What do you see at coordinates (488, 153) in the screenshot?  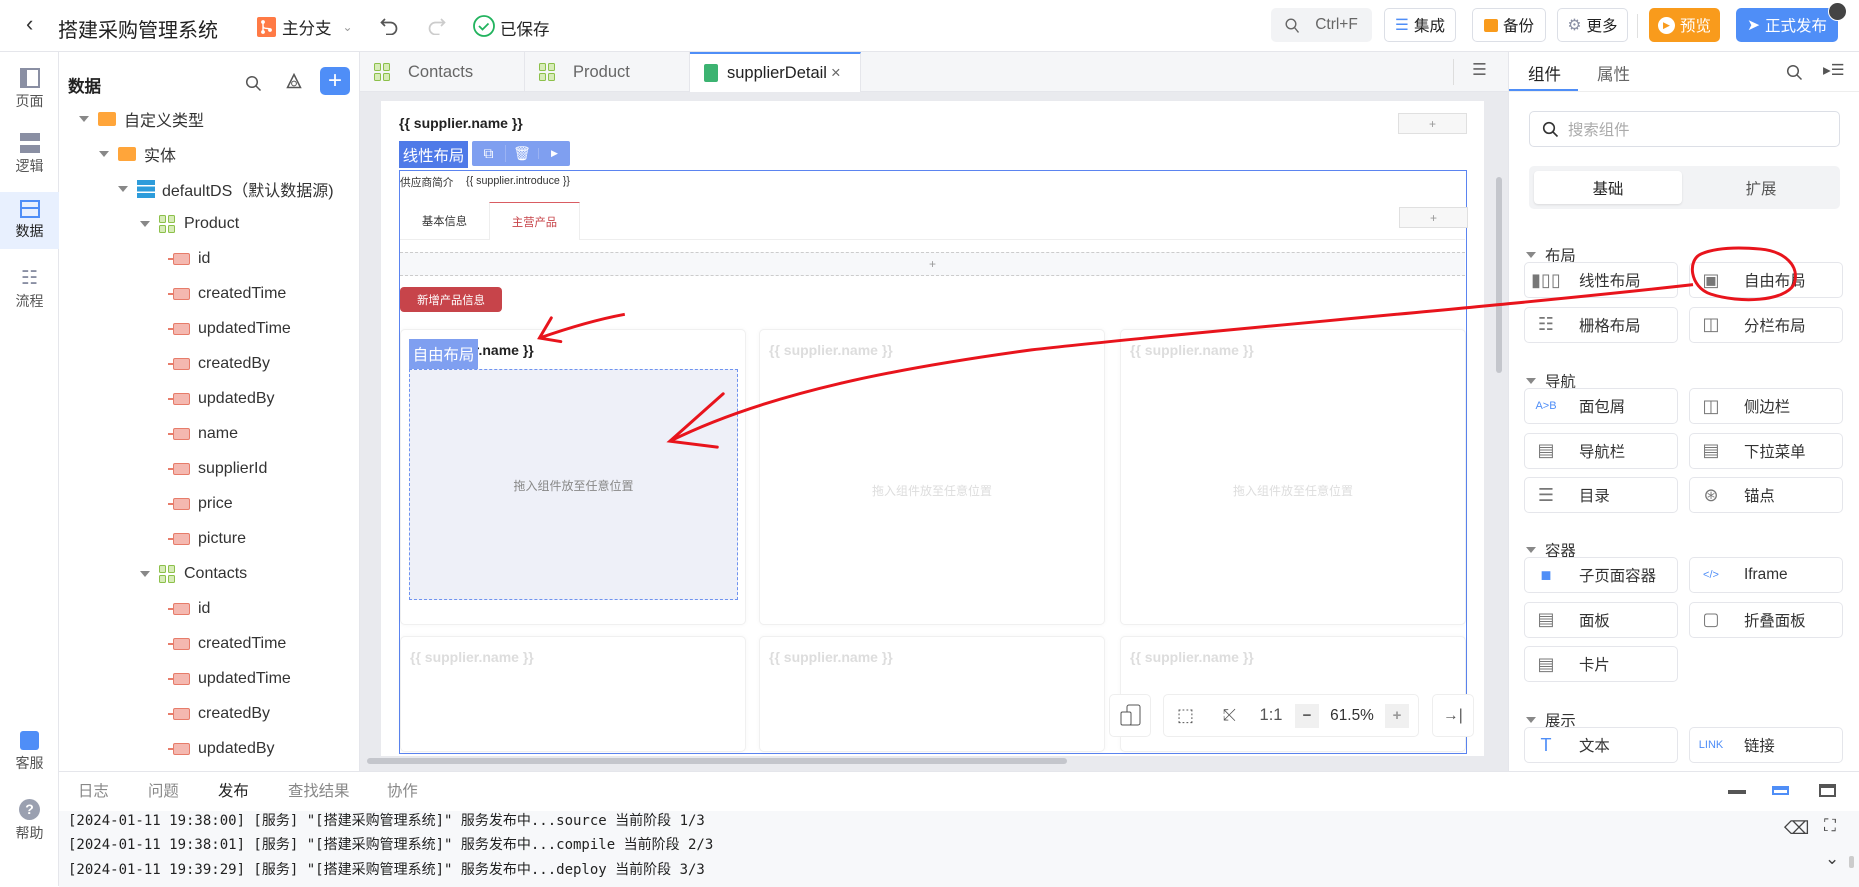 I see `duplicate-icon: ⧉` at bounding box center [488, 153].